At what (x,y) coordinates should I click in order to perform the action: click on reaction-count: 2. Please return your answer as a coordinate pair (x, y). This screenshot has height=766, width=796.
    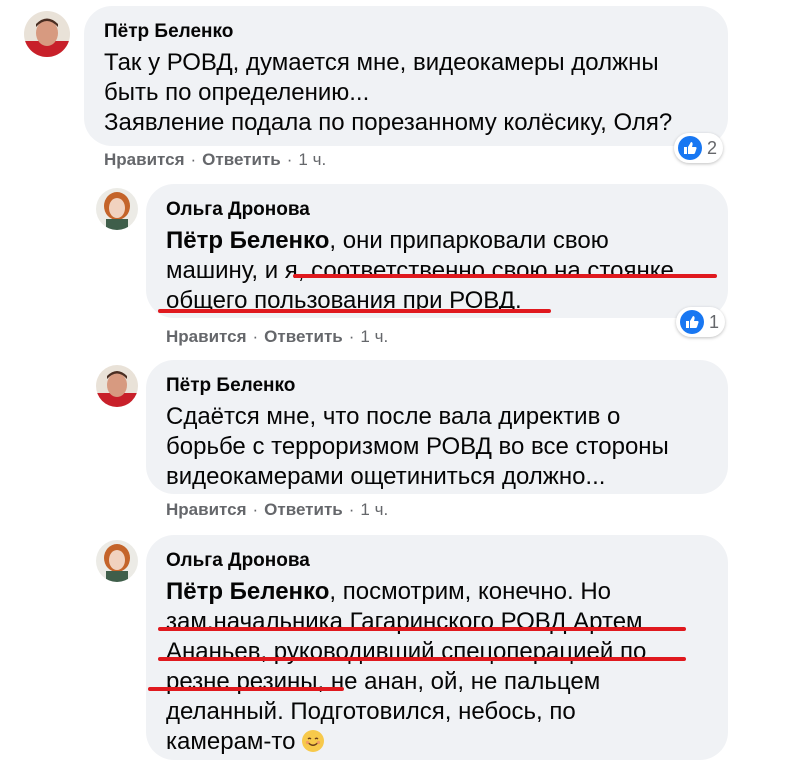
    Looking at the image, I should click on (699, 148).